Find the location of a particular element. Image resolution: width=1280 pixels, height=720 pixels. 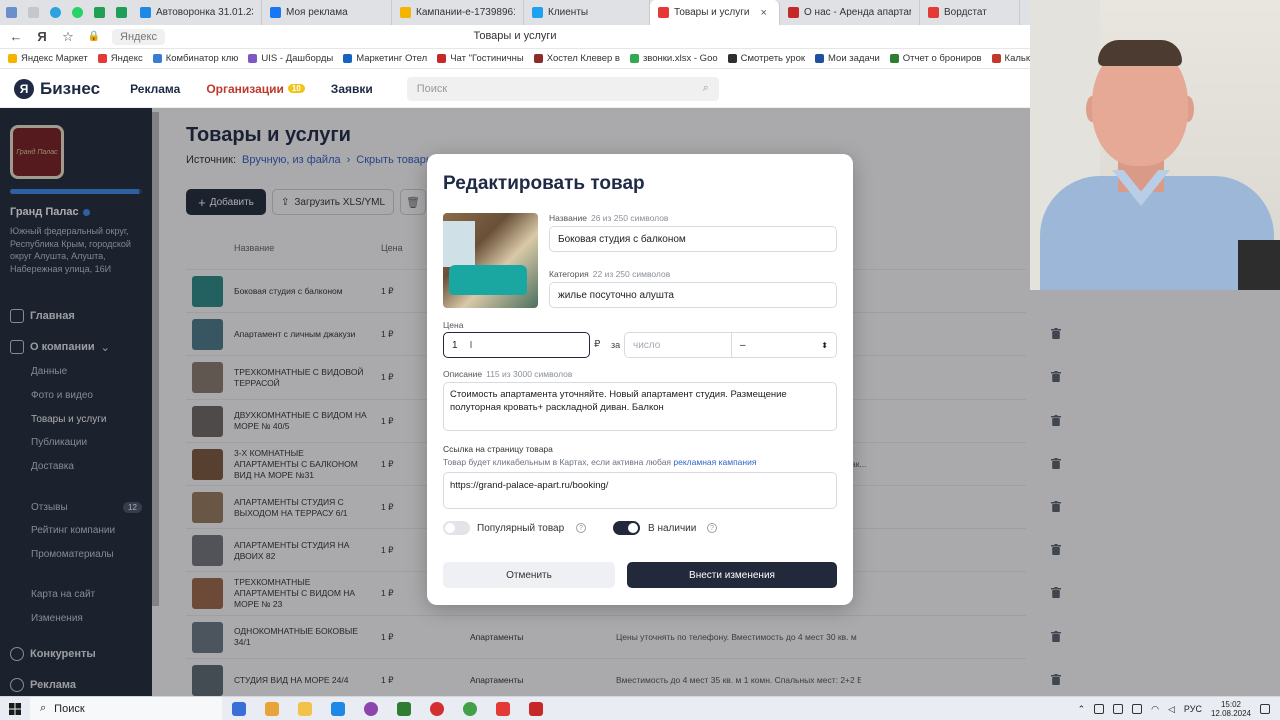

system-tray: ⌃ ◠ ◁ РУС 15:02 12.08.2024 is located at coordinates (1179, 708).